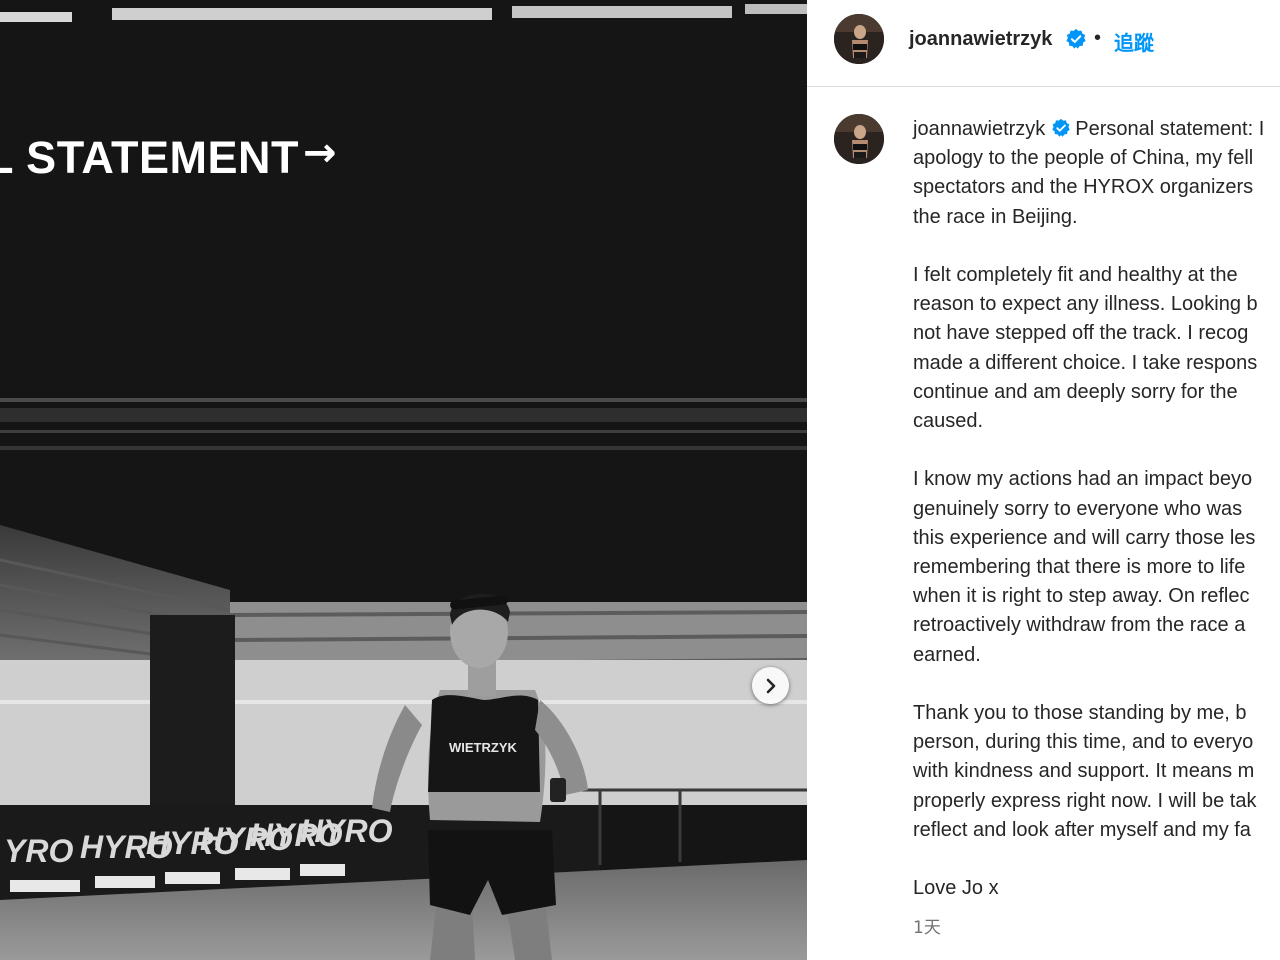 The height and width of the screenshot is (960, 1280). I want to click on post-header: joannawietrzyk • 追蹤, so click(1043, 43).